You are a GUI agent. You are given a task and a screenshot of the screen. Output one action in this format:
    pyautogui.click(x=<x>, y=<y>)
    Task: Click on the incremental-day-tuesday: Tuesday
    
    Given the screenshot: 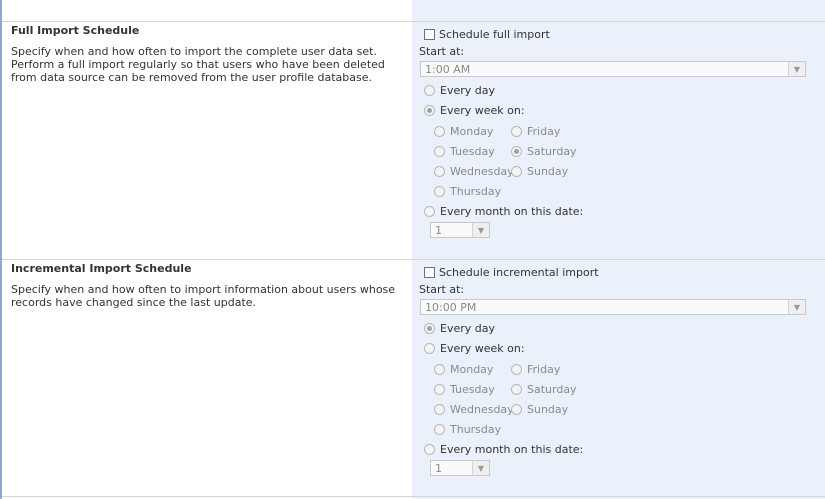 What is the action you would take?
    pyautogui.click(x=464, y=389)
    